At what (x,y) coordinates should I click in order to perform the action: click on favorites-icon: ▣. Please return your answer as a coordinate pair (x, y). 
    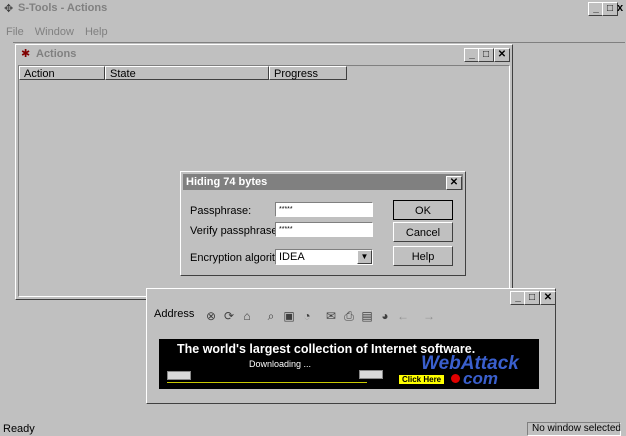
    Looking at the image, I should click on (289, 316).